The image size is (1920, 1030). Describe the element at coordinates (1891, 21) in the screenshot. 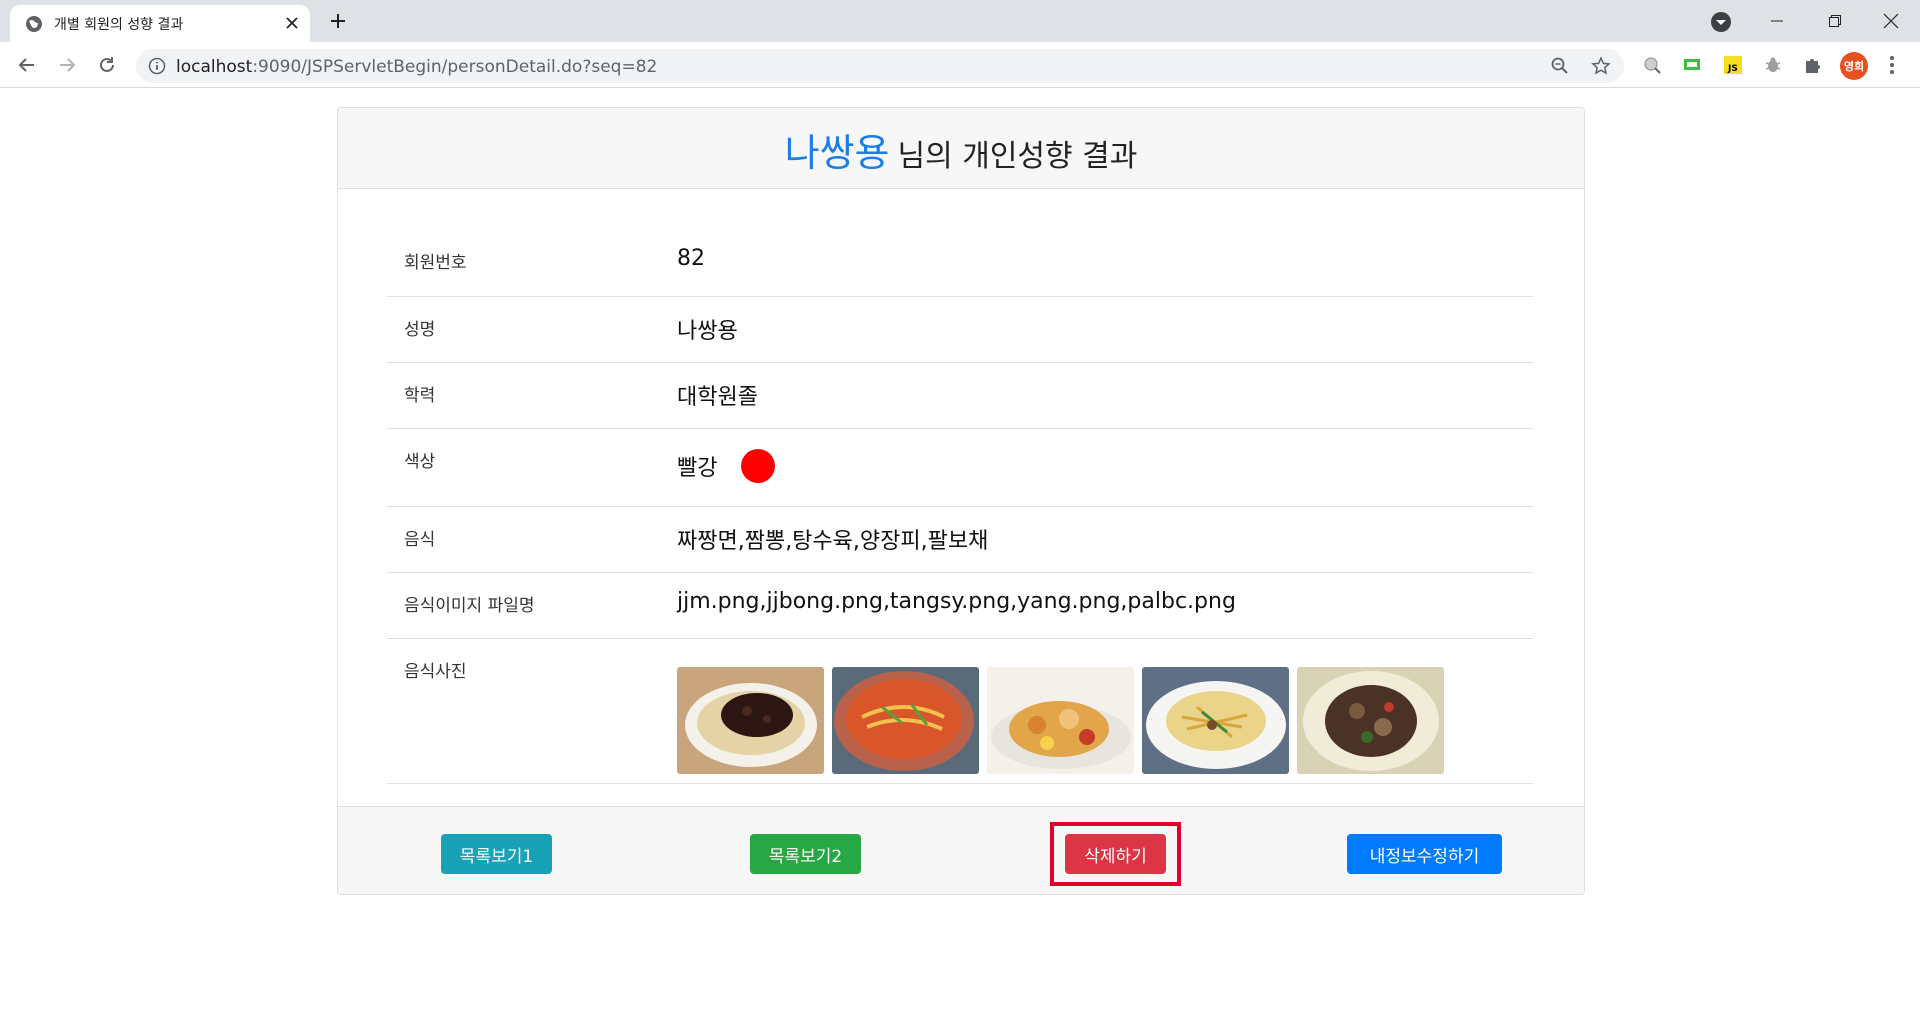

I see `window-close-icon` at that location.